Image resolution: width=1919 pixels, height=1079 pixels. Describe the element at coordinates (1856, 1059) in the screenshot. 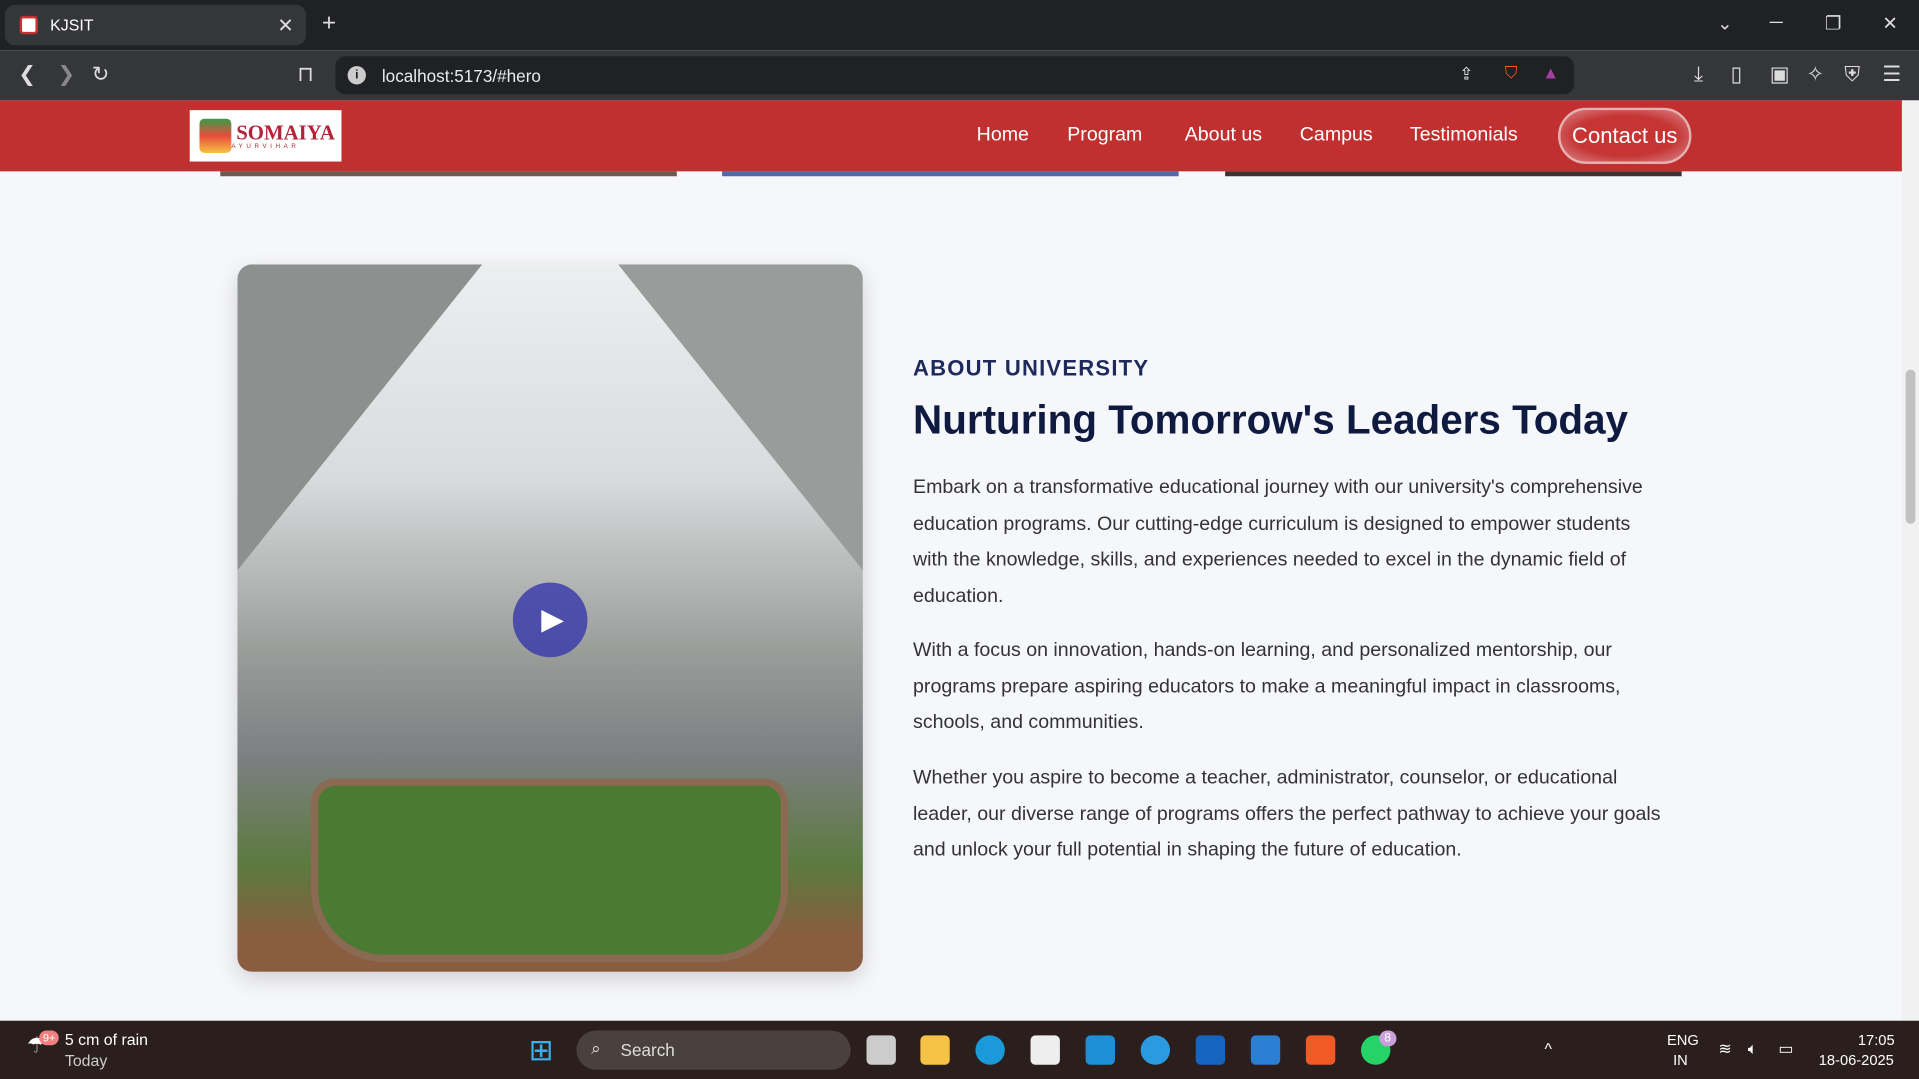

I see `clock-date: 18-06-2025` at that location.